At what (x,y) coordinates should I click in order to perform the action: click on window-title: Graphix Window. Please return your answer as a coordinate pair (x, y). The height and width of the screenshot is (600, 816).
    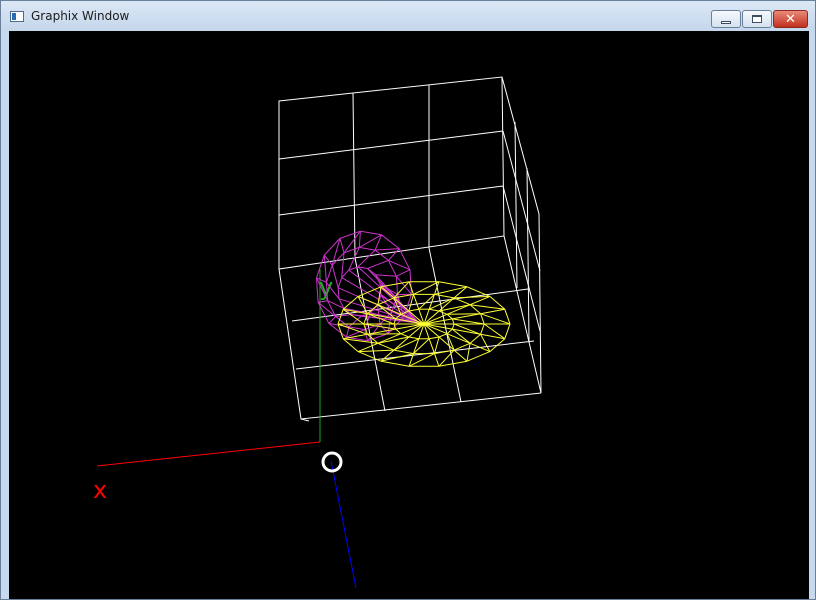
    Looking at the image, I should click on (80, 16).